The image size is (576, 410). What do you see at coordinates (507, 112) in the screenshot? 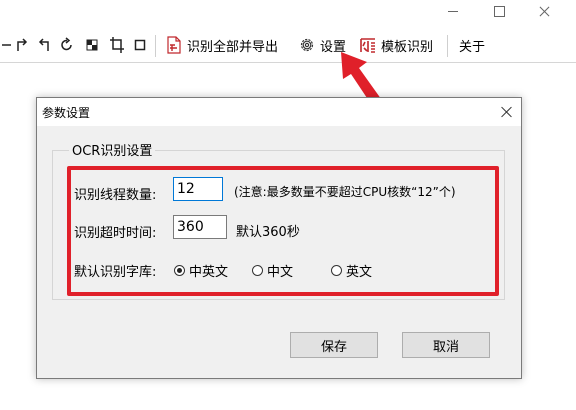
I see `dialog-close-button` at bounding box center [507, 112].